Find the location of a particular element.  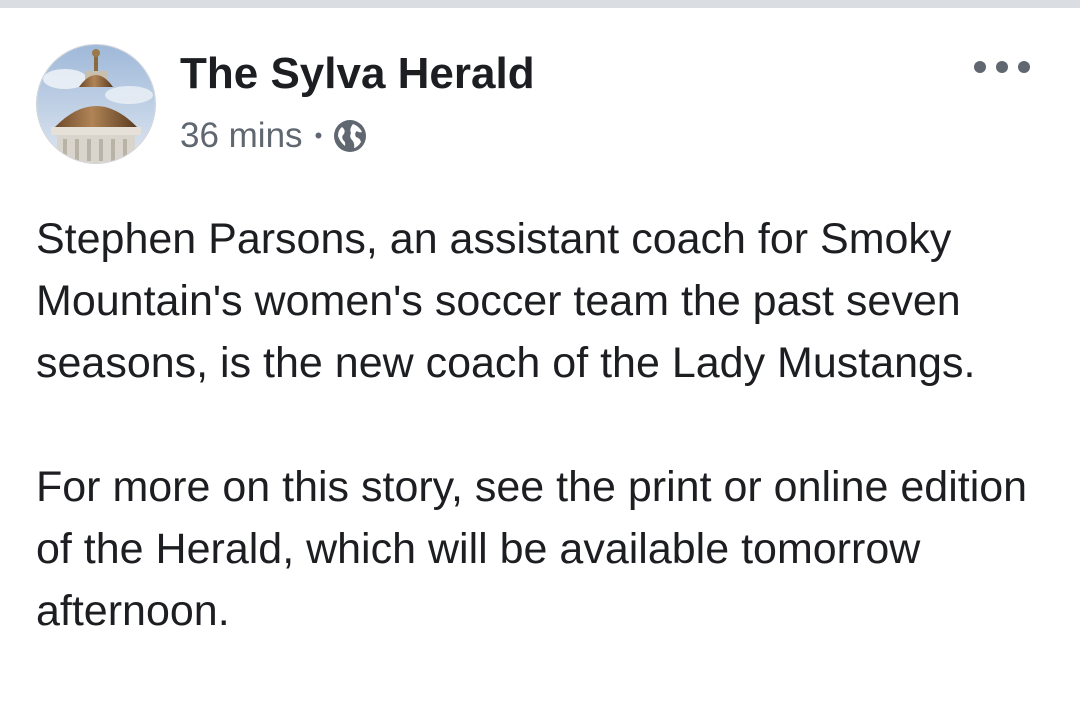

courthouse-dome-icon is located at coordinates (96, 104).